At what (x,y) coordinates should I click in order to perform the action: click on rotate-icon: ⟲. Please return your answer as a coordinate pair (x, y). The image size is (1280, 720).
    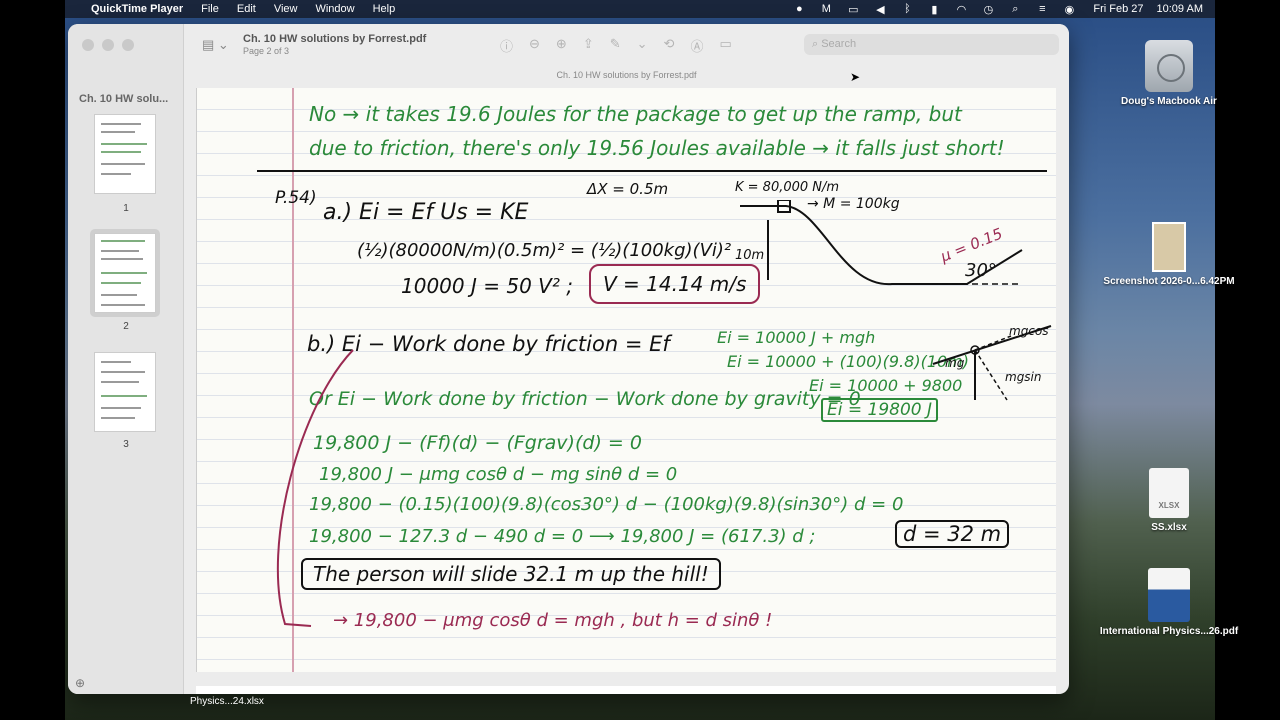
    Looking at the image, I should click on (669, 45).